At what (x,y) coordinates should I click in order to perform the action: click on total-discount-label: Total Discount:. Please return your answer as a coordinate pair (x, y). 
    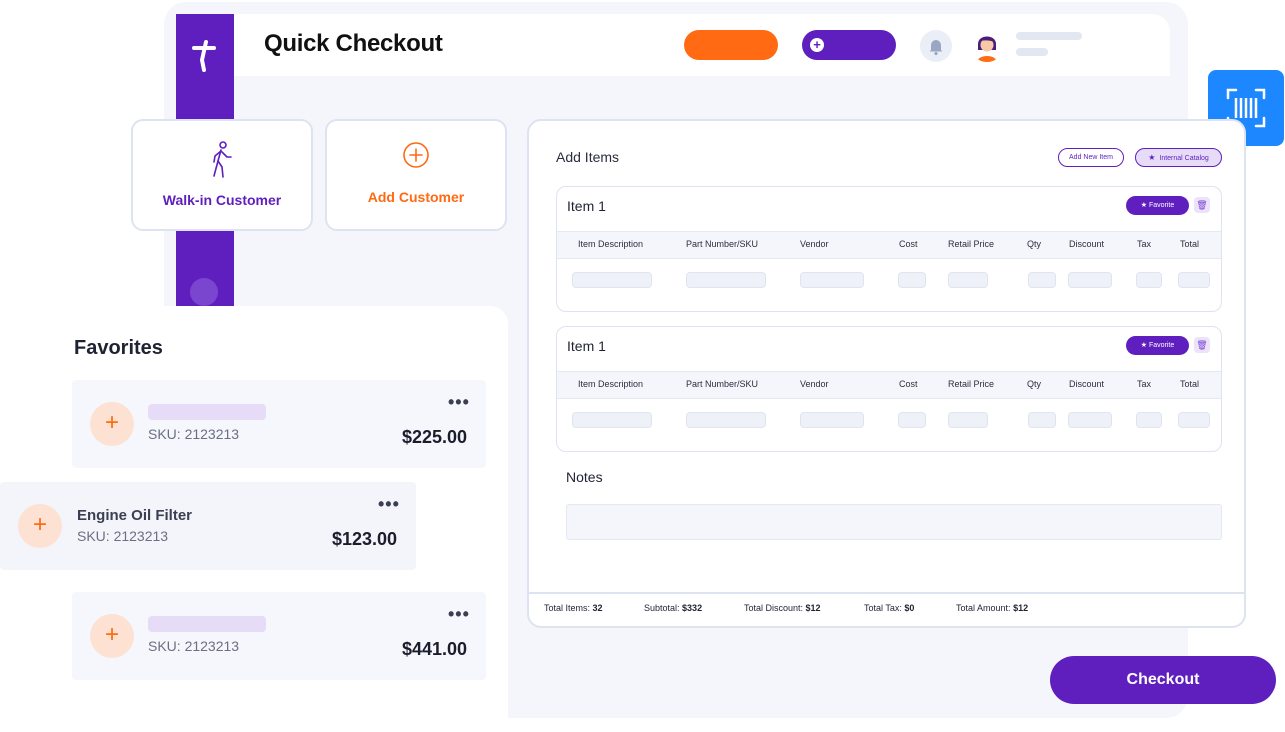
    Looking at the image, I should click on (774, 608).